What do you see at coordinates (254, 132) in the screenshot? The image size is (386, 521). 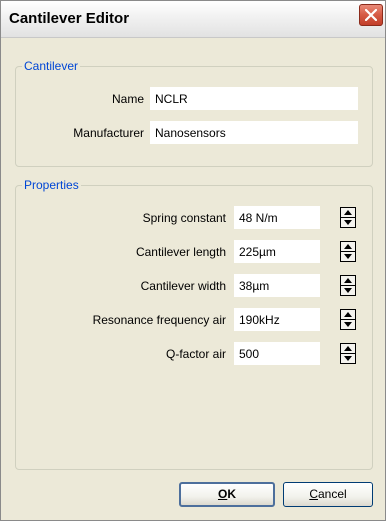 I see `manufacturer-field` at bounding box center [254, 132].